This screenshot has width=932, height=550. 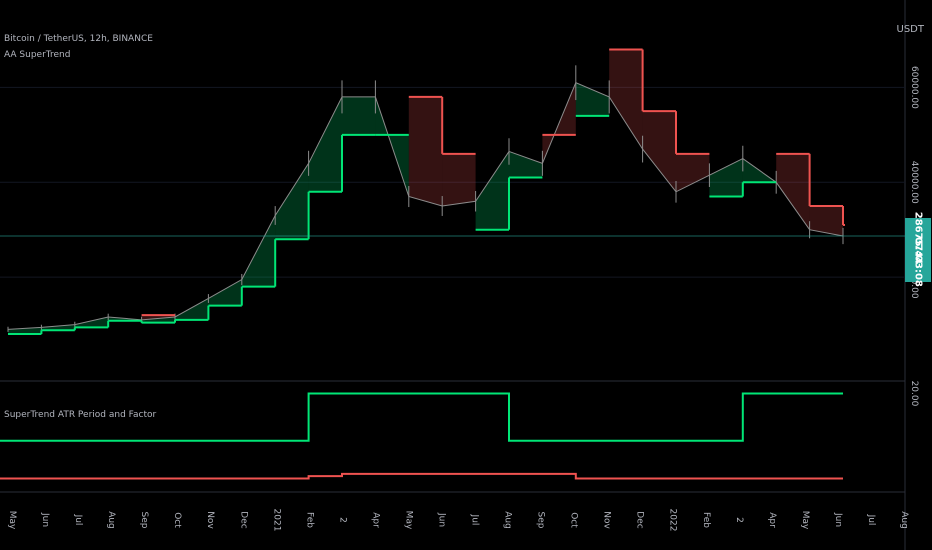 I want to click on sub-axis-label: 20.00, so click(x=914, y=394).